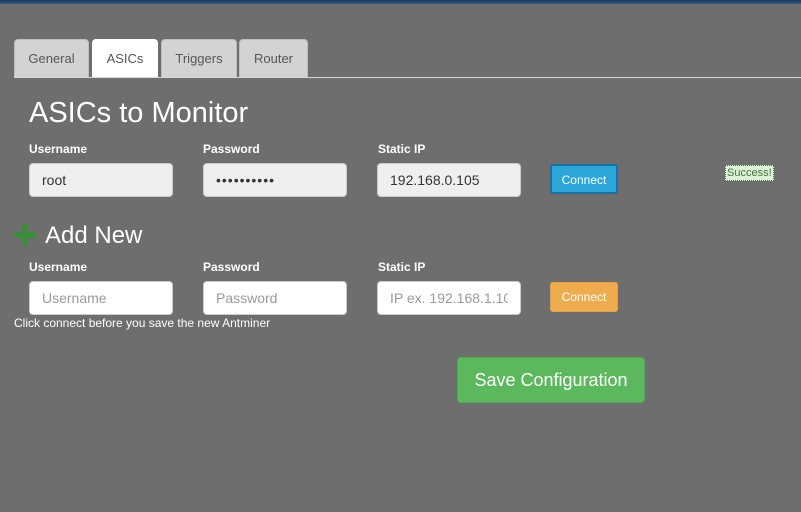 This screenshot has width=801, height=512. Describe the element at coordinates (584, 179) in the screenshot. I see `monitor-connect-button: Connect` at that location.